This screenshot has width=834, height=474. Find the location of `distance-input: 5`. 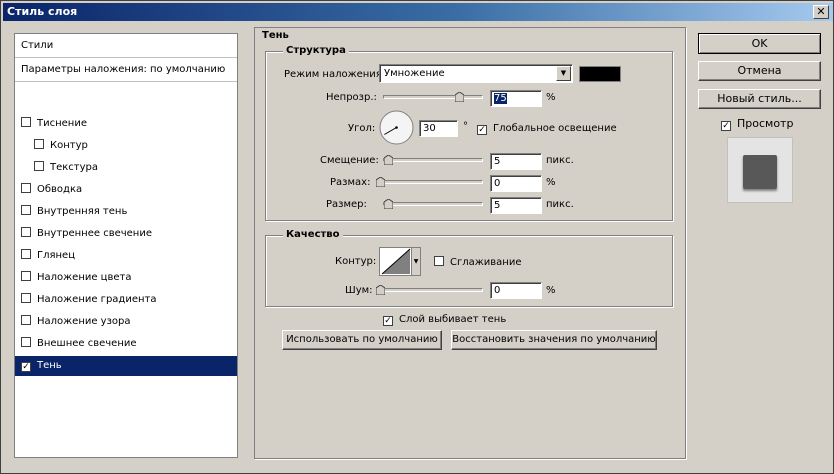

distance-input: 5 is located at coordinates (516, 161).